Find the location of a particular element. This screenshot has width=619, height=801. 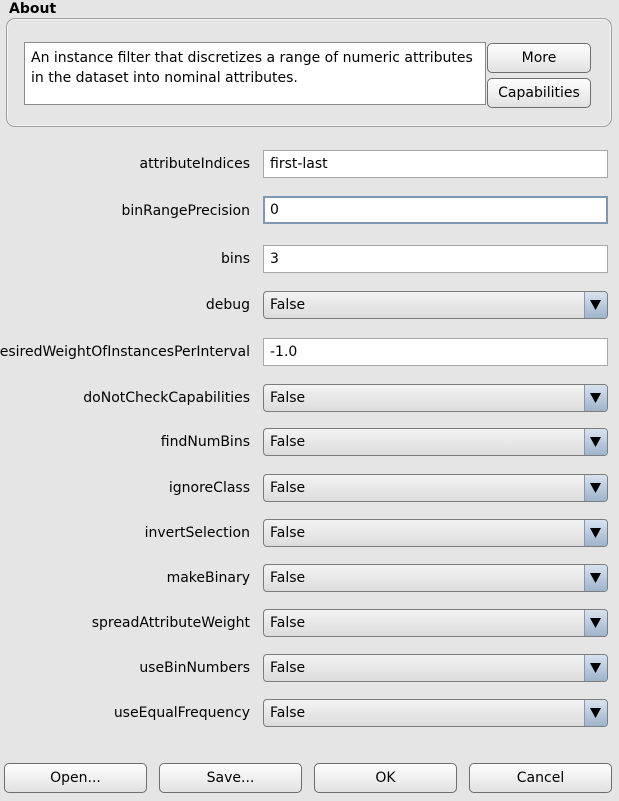

useEqualFrequency-dropdown: False is located at coordinates (435, 713).